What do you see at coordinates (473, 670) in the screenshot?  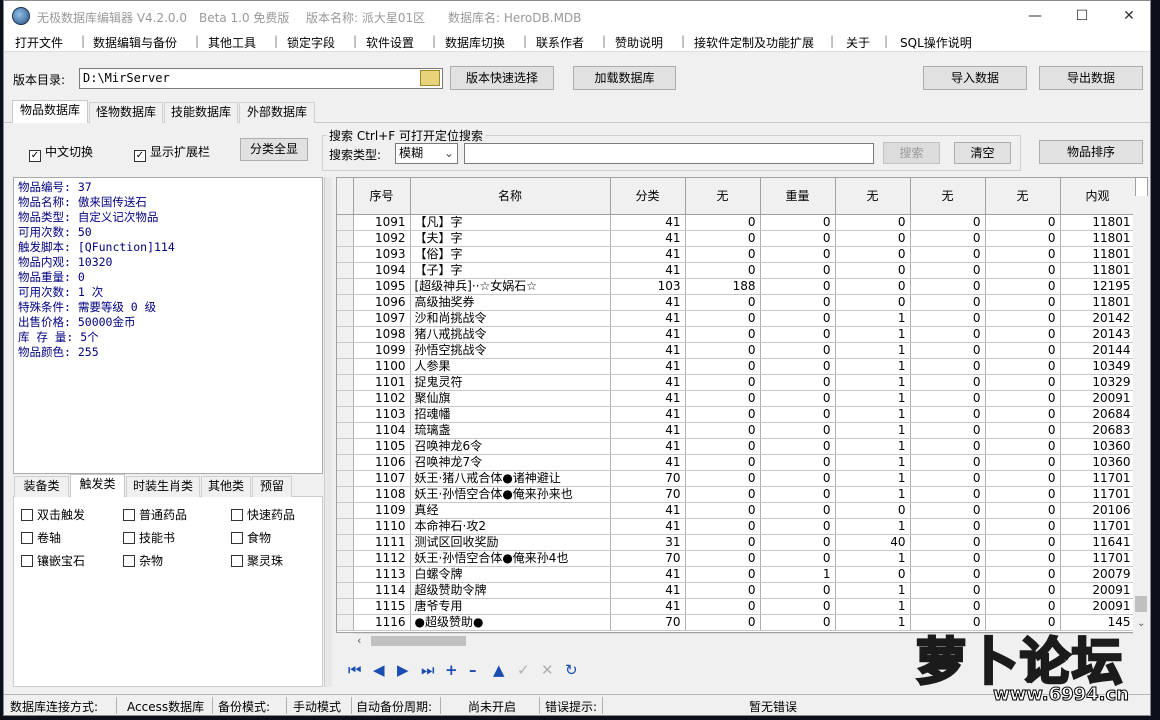 I see `delete-record-icon: –` at bounding box center [473, 670].